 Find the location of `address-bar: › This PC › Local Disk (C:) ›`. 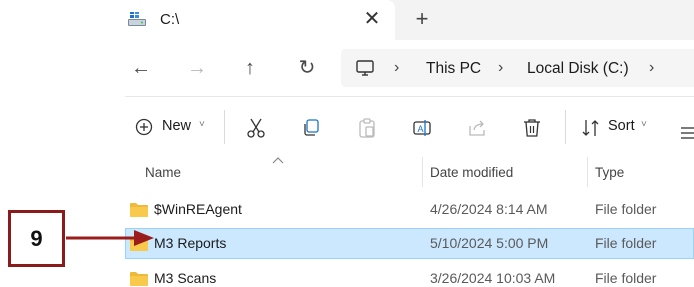

address-bar: › This PC › Local Disk (C:) › is located at coordinates (517, 68).